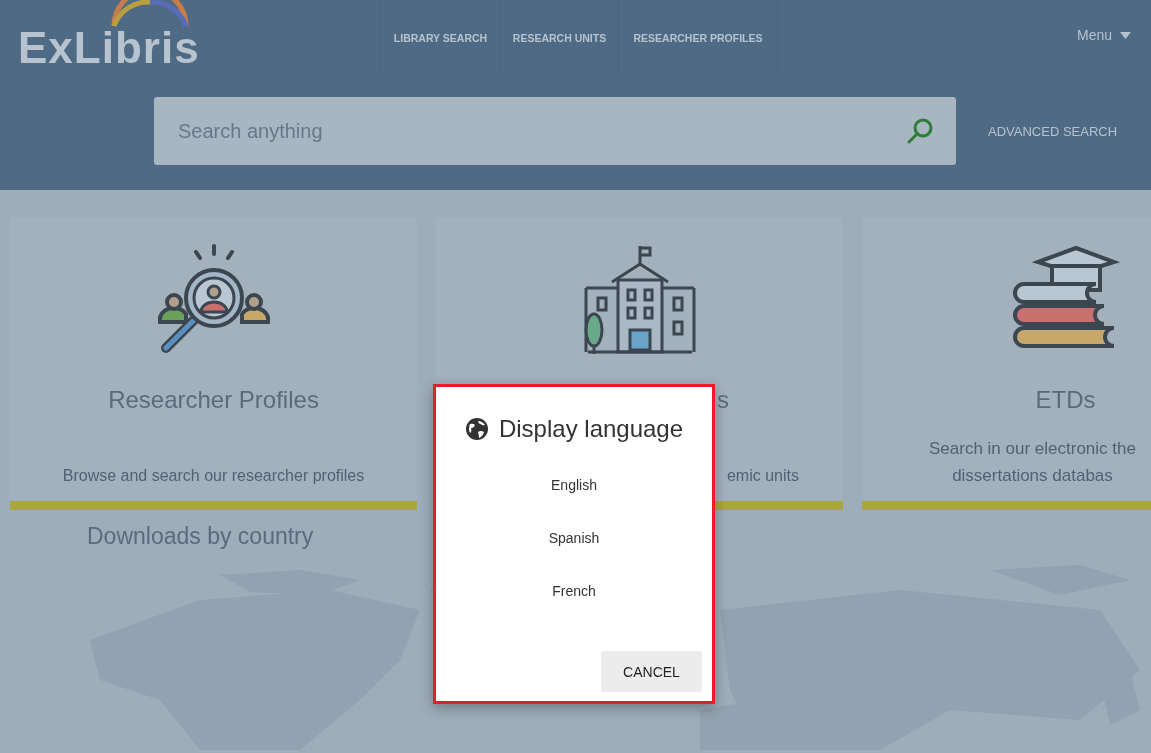 Image resolution: width=1151 pixels, height=753 pixels. I want to click on card-description: emic units, so click(763, 476).